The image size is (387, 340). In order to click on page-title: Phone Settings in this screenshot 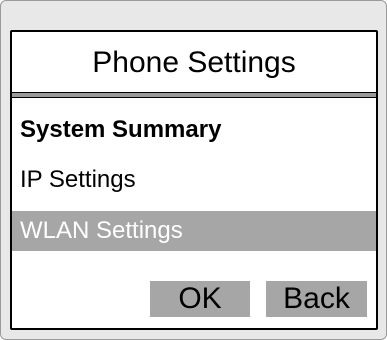, I will do `click(194, 62)`.